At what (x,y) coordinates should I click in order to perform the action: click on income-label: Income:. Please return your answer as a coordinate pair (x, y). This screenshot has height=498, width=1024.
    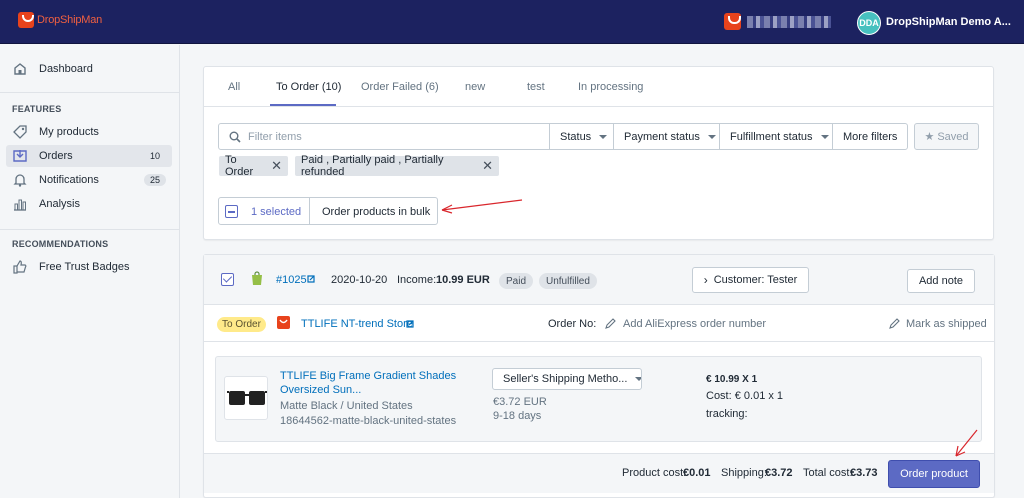
    Looking at the image, I should click on (417, 280).